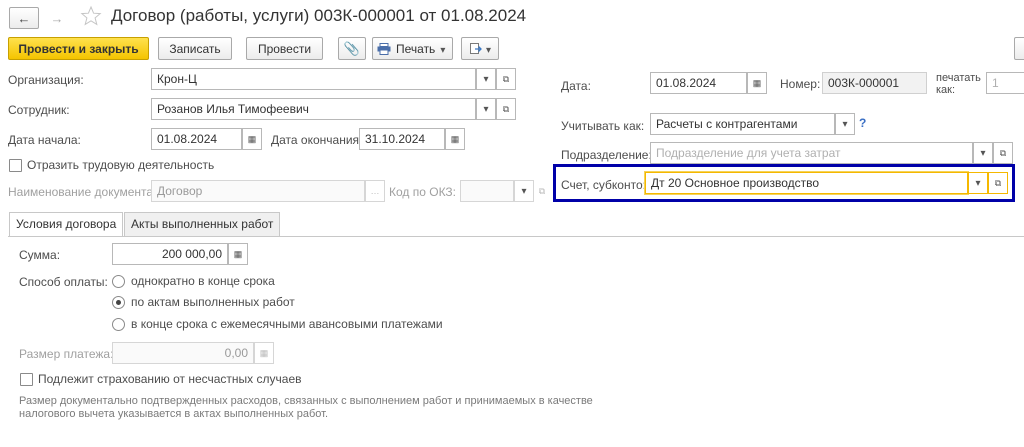 This screenshot has height=447, width=1024. I want to click on document-name-label: Наименование документа:, so click(82, 192).